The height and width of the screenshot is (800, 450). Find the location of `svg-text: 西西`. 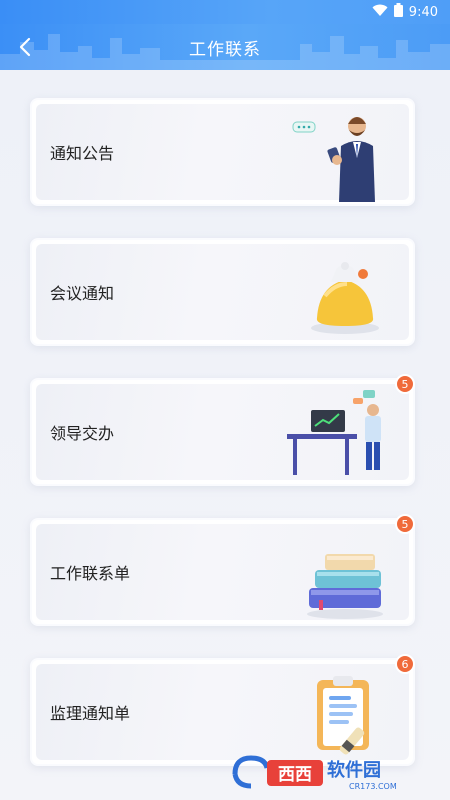

svg-text: 西西 is located at coordinates (295, 775).